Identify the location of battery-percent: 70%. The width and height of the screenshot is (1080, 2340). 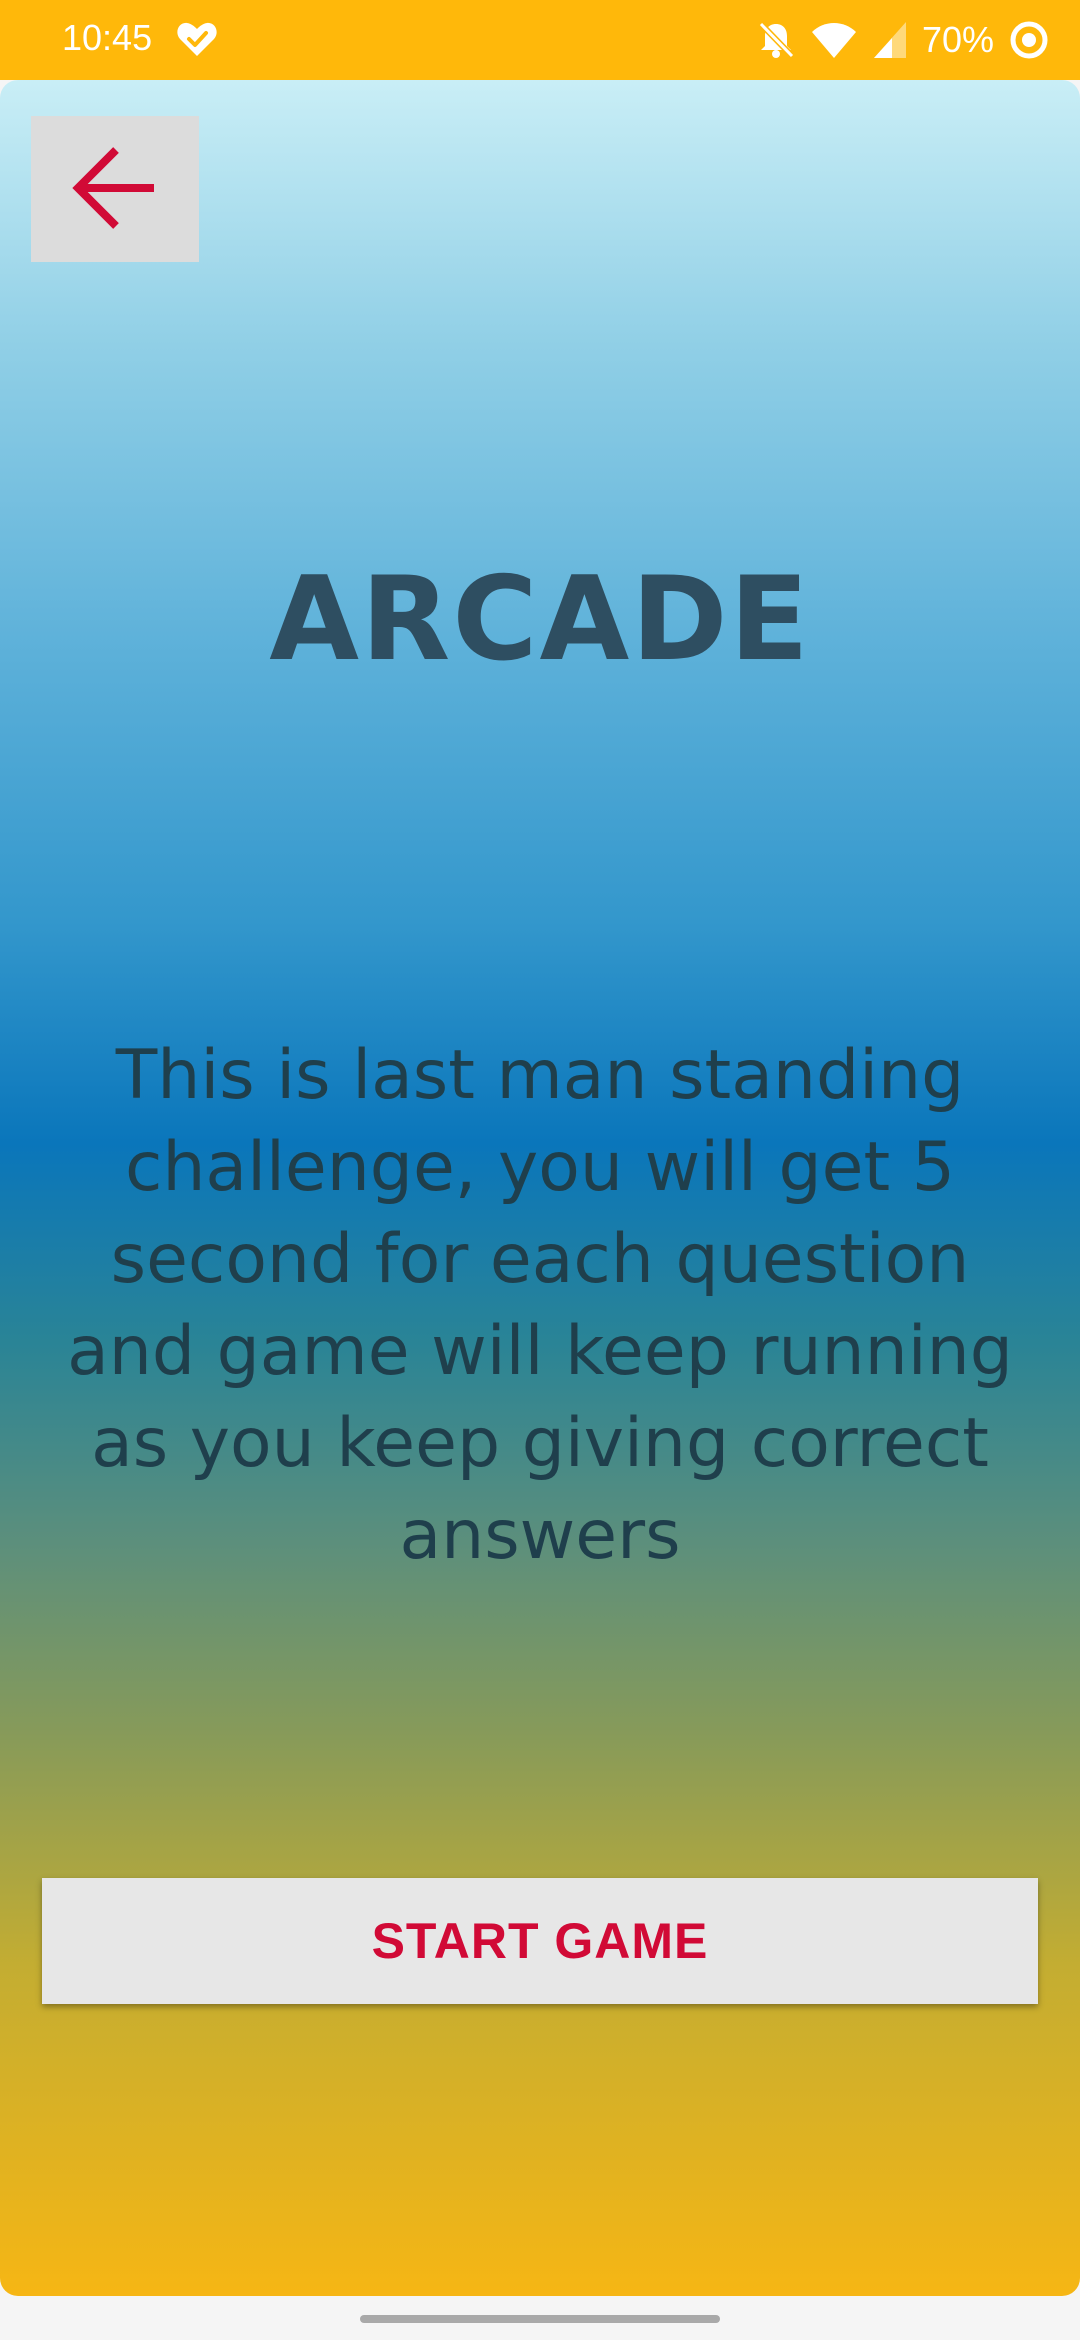
(957, 39).